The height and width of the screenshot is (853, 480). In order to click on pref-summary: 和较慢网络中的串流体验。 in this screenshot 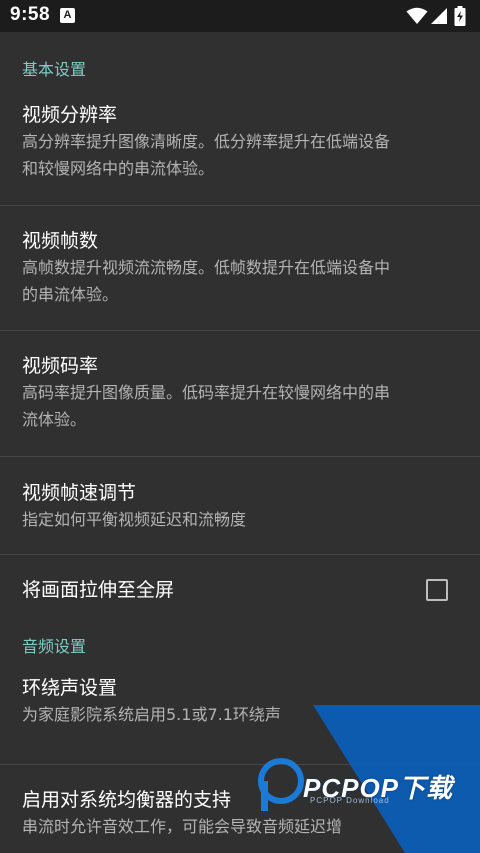, I will do `click(118, 168)`.